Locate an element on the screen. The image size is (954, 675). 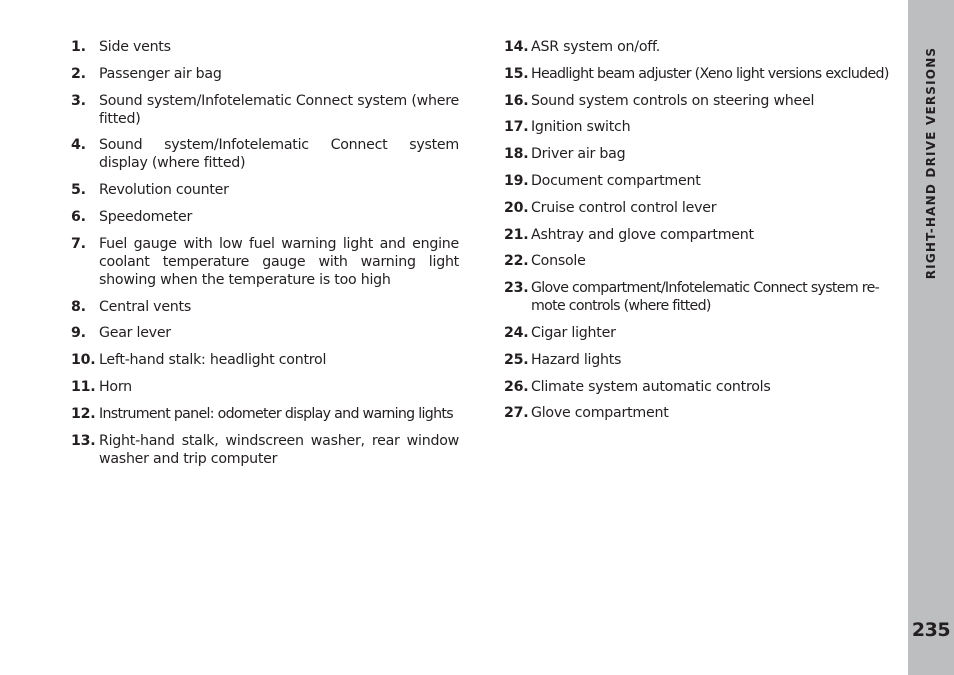
item-number: 24. is located at coordinates (516, 332).